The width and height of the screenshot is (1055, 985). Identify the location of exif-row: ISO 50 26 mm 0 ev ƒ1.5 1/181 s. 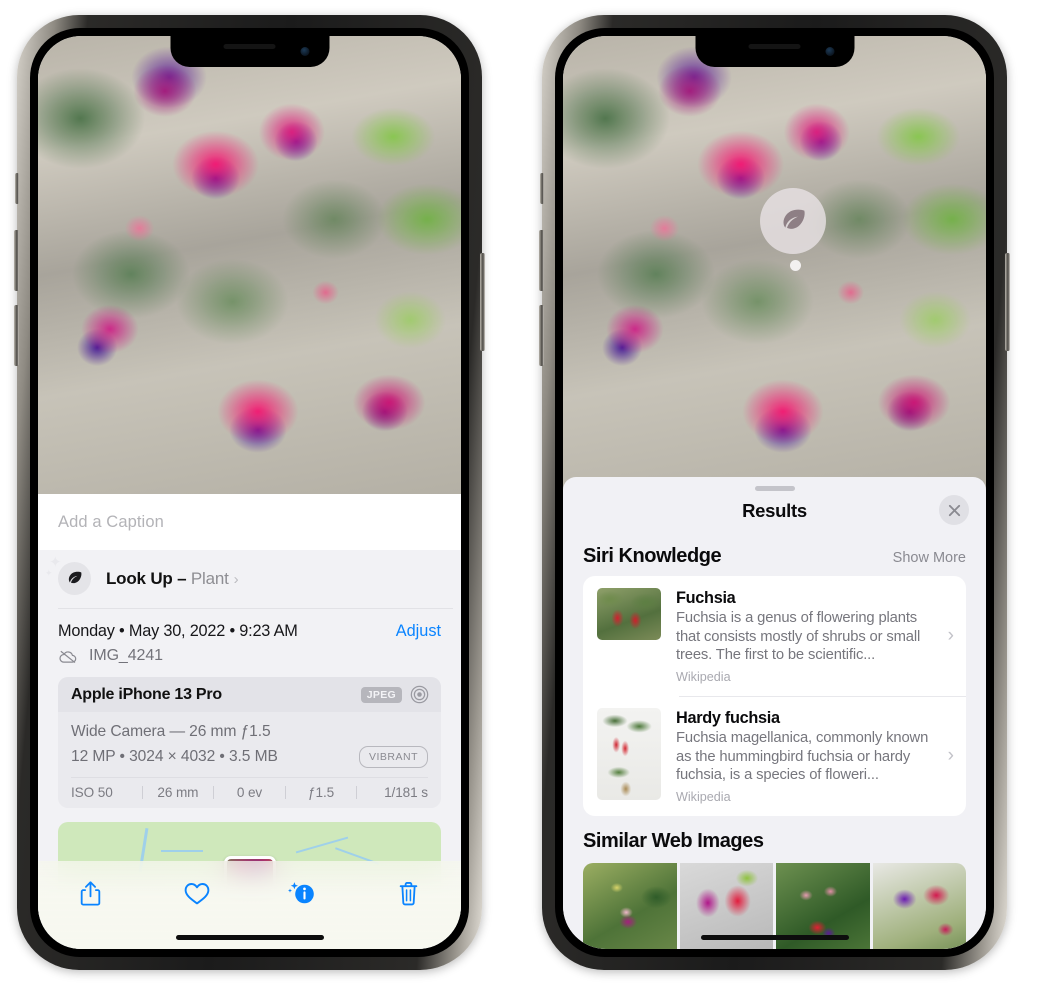
(249, 793).